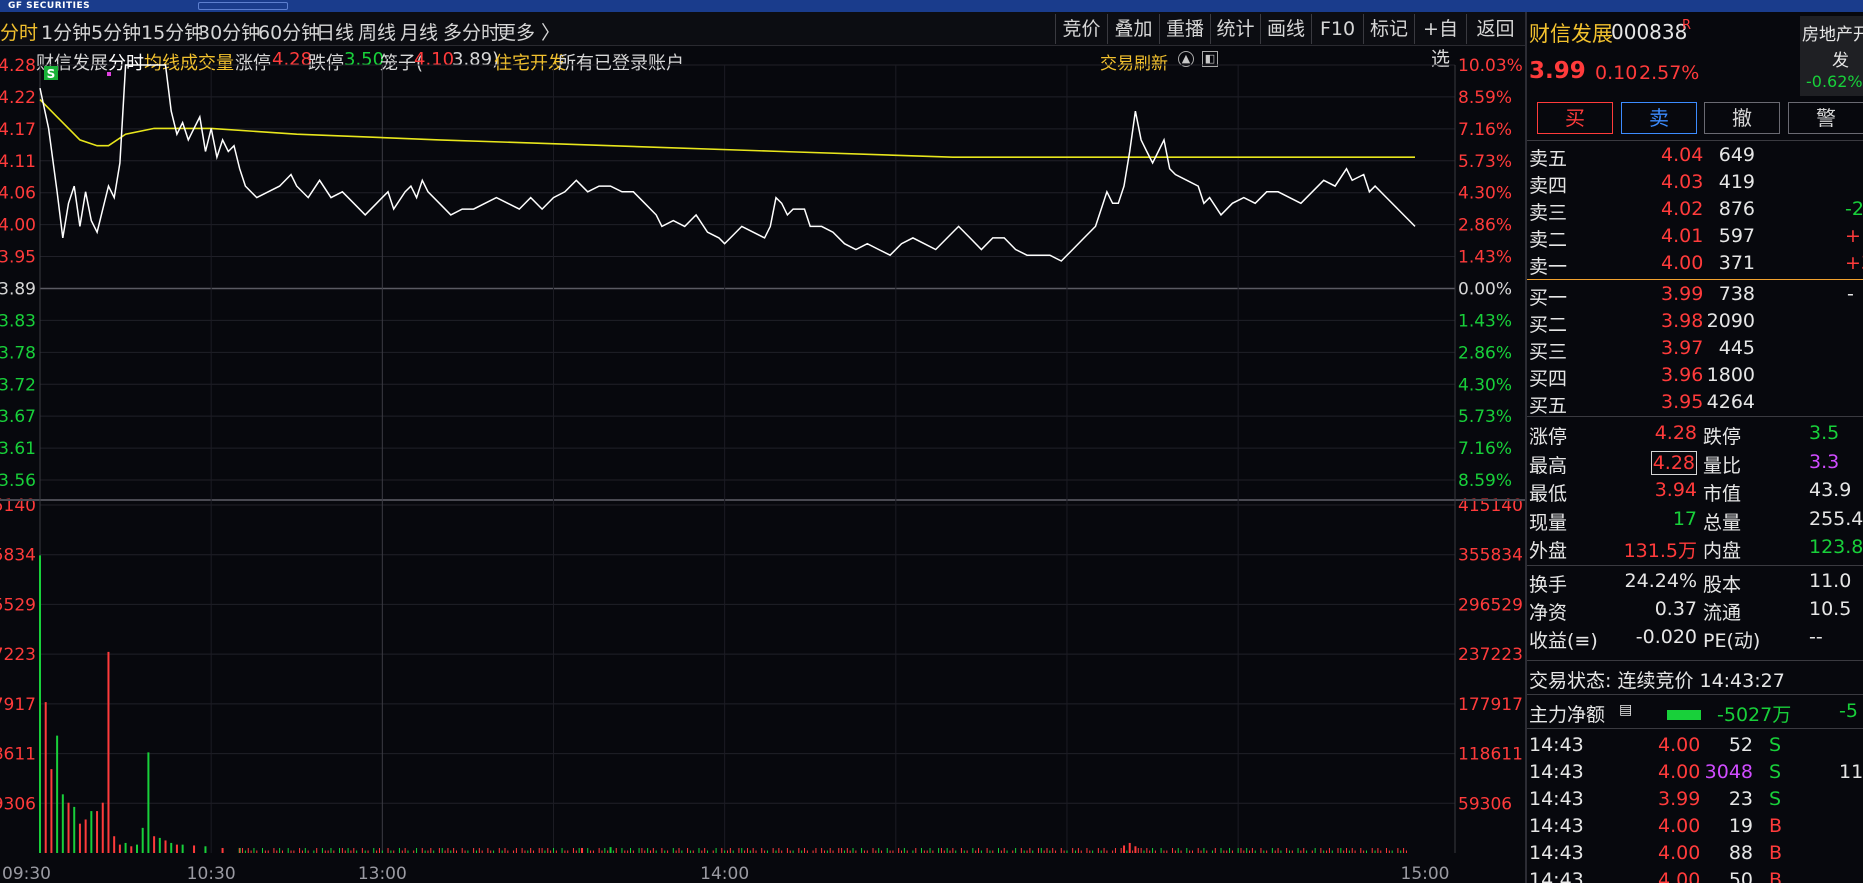 The height and width of the screenshot is (883, 1863). What do you see at coordinates (1848, 711) in the screenshot?
I see `main-flow-pct: -5` at bounding box center [1848, 711].